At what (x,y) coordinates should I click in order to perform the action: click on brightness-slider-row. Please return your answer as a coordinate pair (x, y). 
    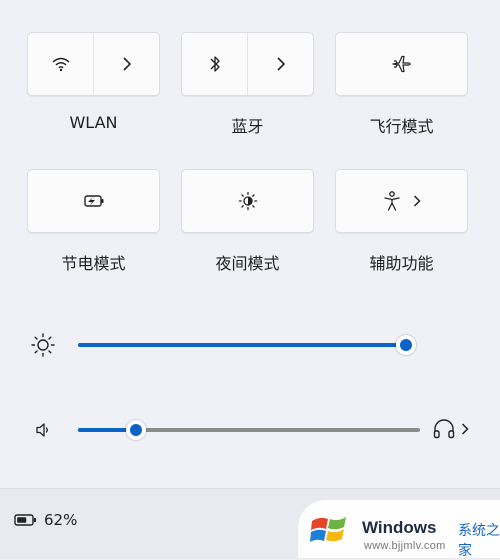
    Looking at the image, I should click on (253, 345).